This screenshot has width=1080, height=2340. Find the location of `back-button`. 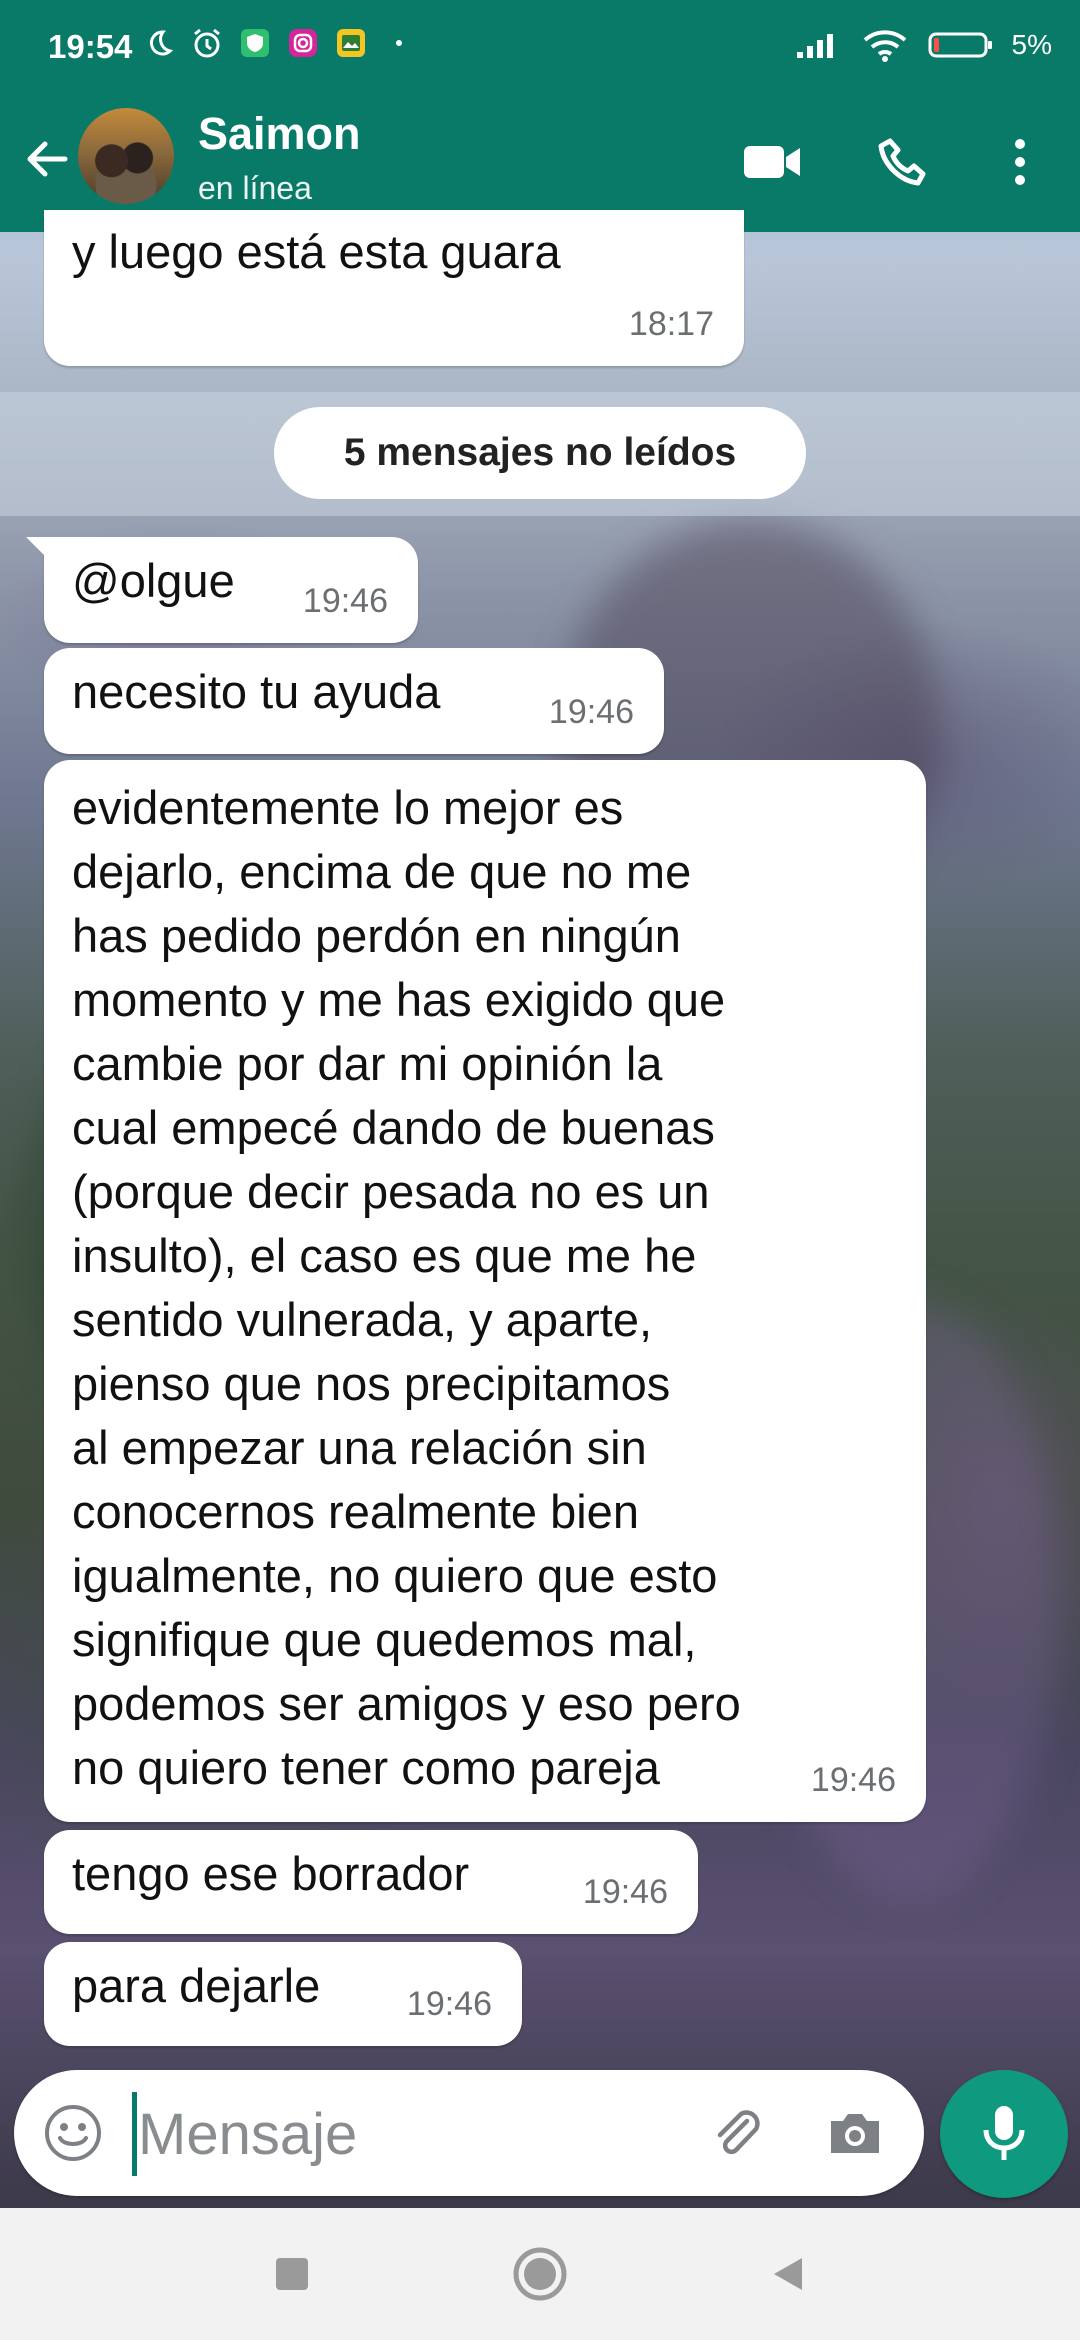

back-button is located at coordinates (47, 159).